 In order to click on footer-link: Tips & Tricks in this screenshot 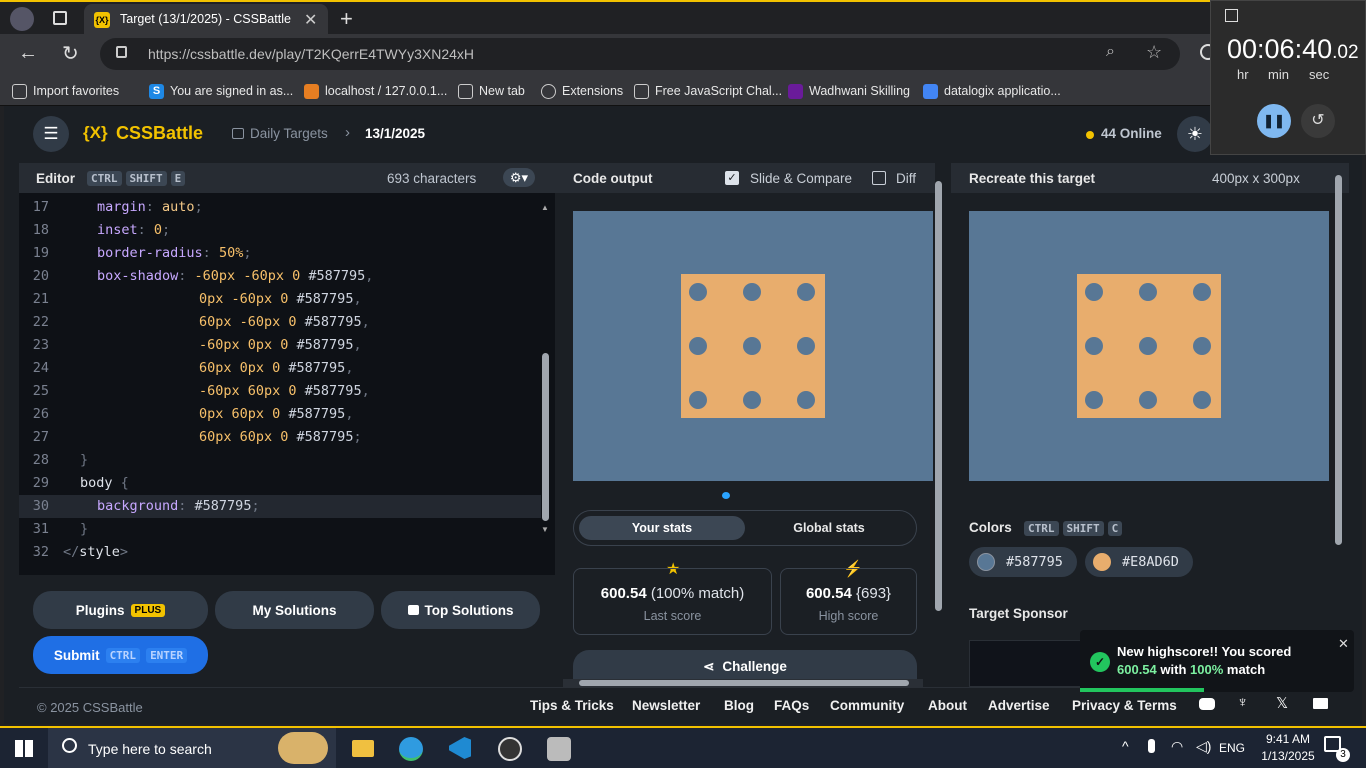, I will do `click(572, 705)`.